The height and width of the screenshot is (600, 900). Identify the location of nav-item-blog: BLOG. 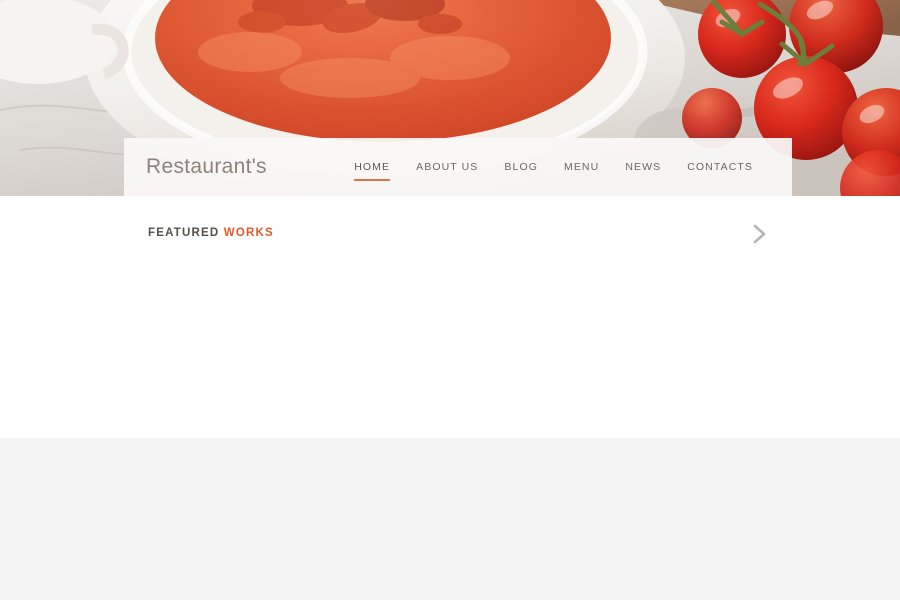
(521, 167).